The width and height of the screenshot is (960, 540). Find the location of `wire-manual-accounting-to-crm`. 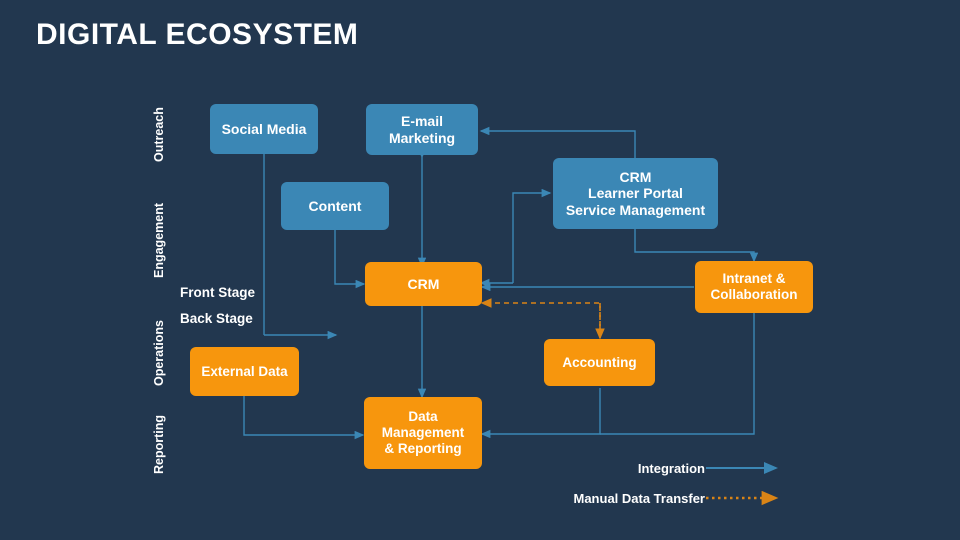

wire-manual-accounting-to-crm is located at coordinates (540, 318).